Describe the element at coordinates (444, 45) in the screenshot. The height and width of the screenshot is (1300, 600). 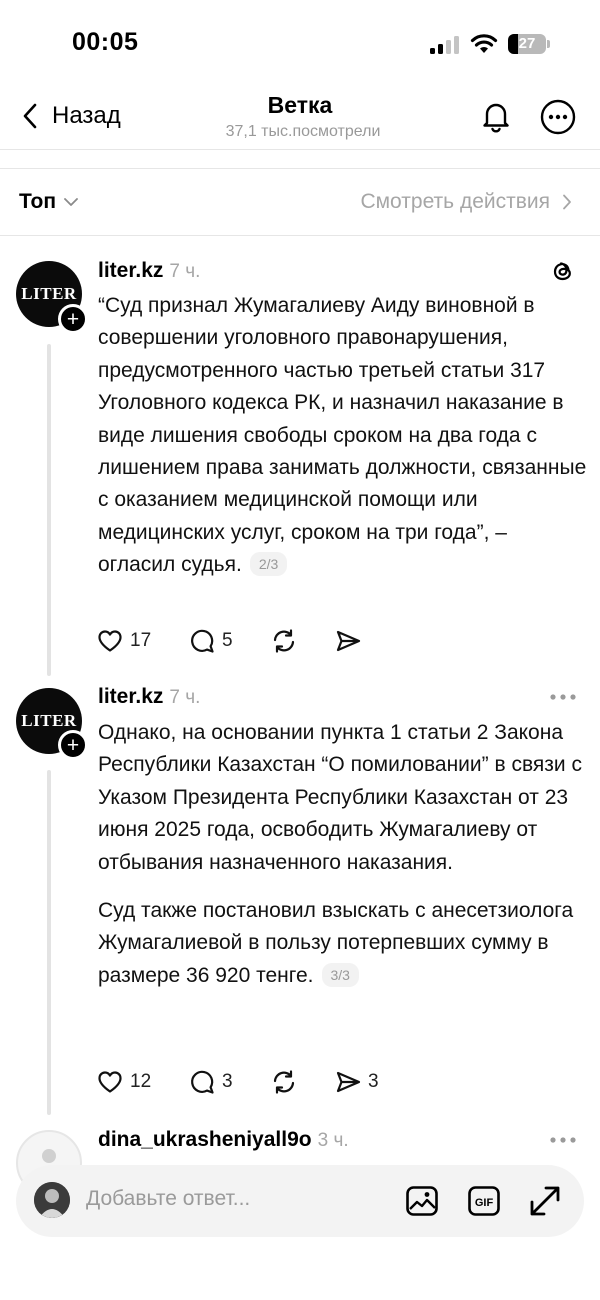
I see `signal-icon` at that location.